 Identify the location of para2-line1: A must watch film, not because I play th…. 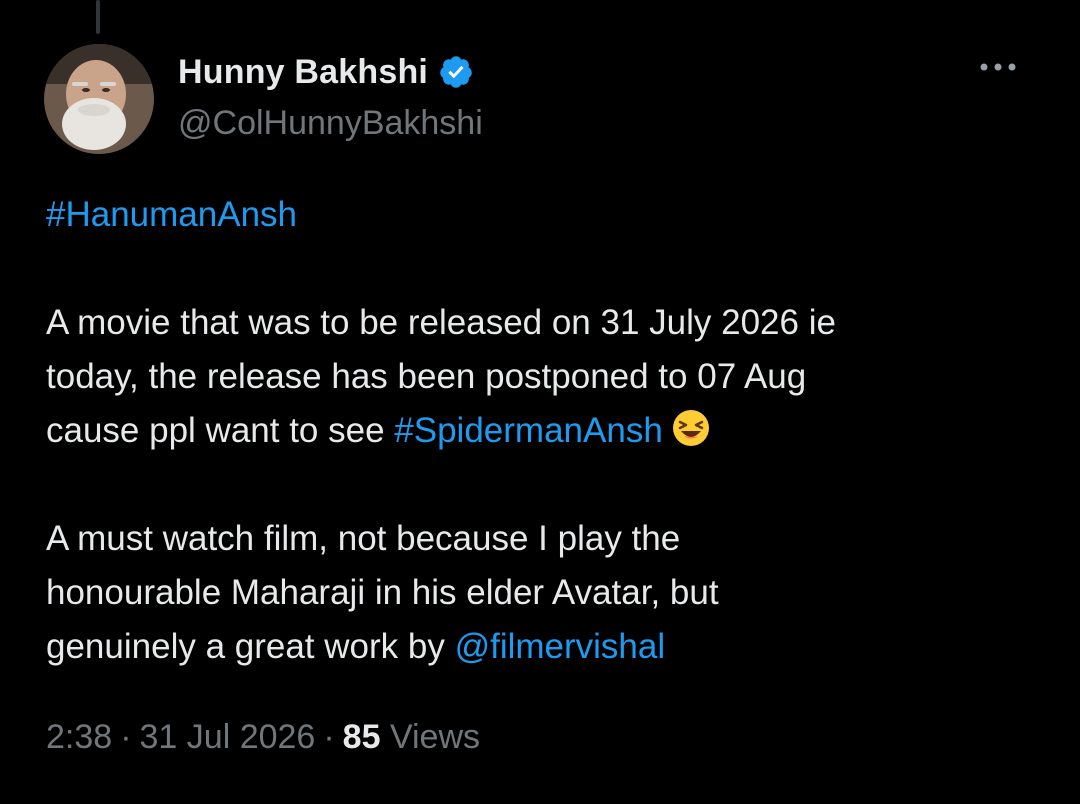
(363, 538).